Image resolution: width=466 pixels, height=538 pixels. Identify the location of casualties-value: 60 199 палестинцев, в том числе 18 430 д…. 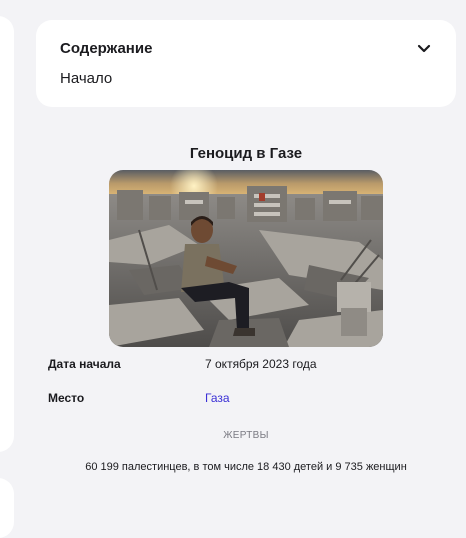
(246, 467).